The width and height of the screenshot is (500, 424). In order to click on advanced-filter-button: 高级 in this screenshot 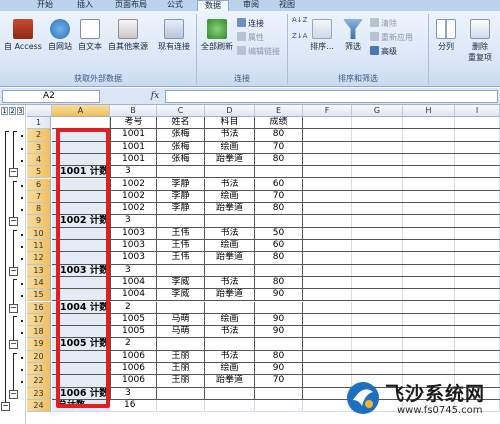, I will do `click(383, 51)`.